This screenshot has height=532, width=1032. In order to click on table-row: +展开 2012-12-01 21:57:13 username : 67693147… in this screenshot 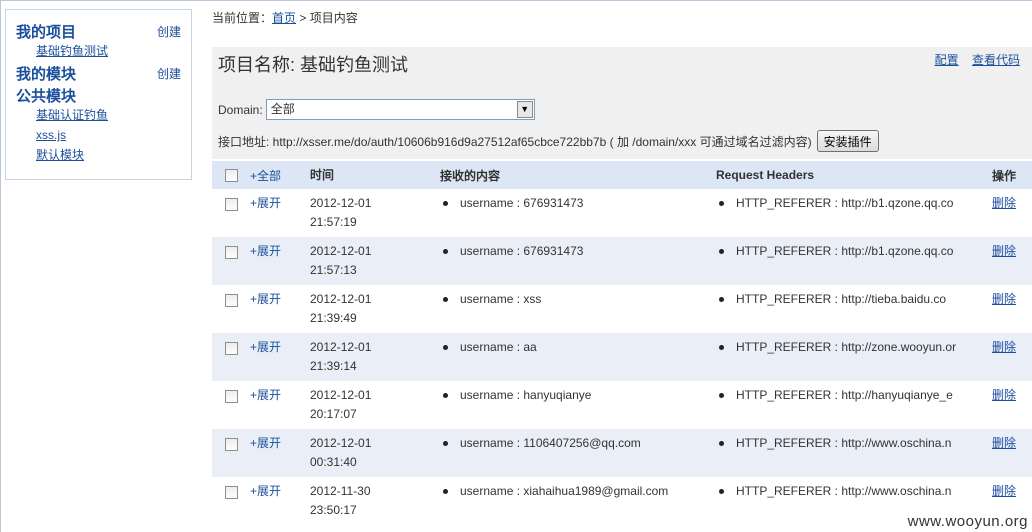, I will do `click(622, 261)`.